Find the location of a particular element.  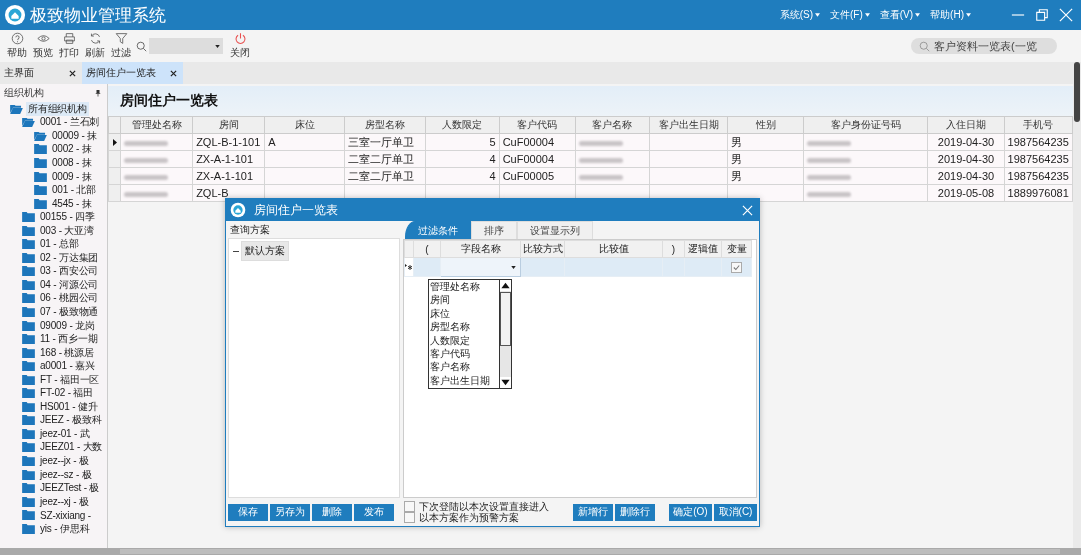

column-header: 房间 is located at coordinates (228, 125).